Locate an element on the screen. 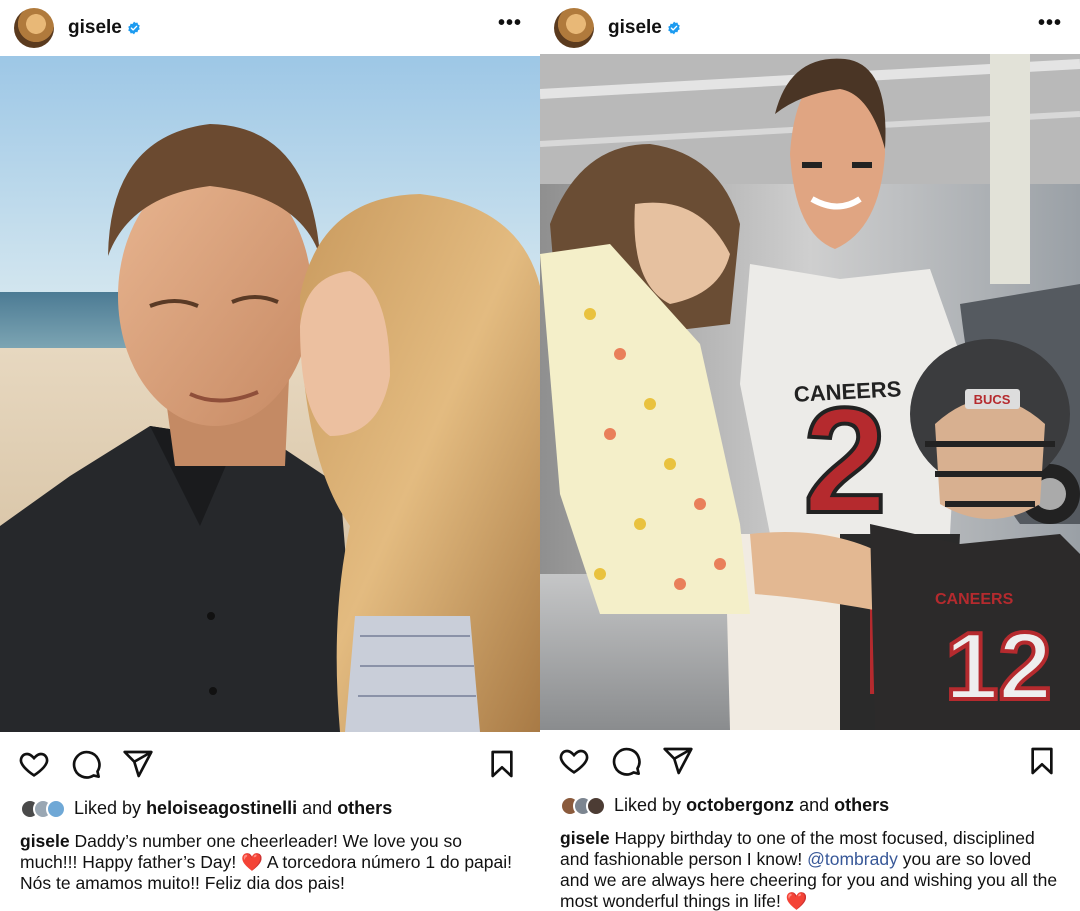 The height and width of the screenshot is (911, 1080). liked-by-user: heloiseagostinelli is located at coordinates (221, 808).